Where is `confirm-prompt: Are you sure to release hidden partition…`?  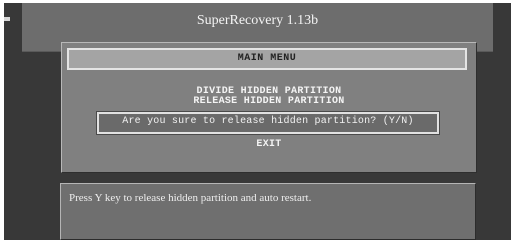 confirm-prompt: Are you sure to release hidden partition… is located at coordinates (268, 121).